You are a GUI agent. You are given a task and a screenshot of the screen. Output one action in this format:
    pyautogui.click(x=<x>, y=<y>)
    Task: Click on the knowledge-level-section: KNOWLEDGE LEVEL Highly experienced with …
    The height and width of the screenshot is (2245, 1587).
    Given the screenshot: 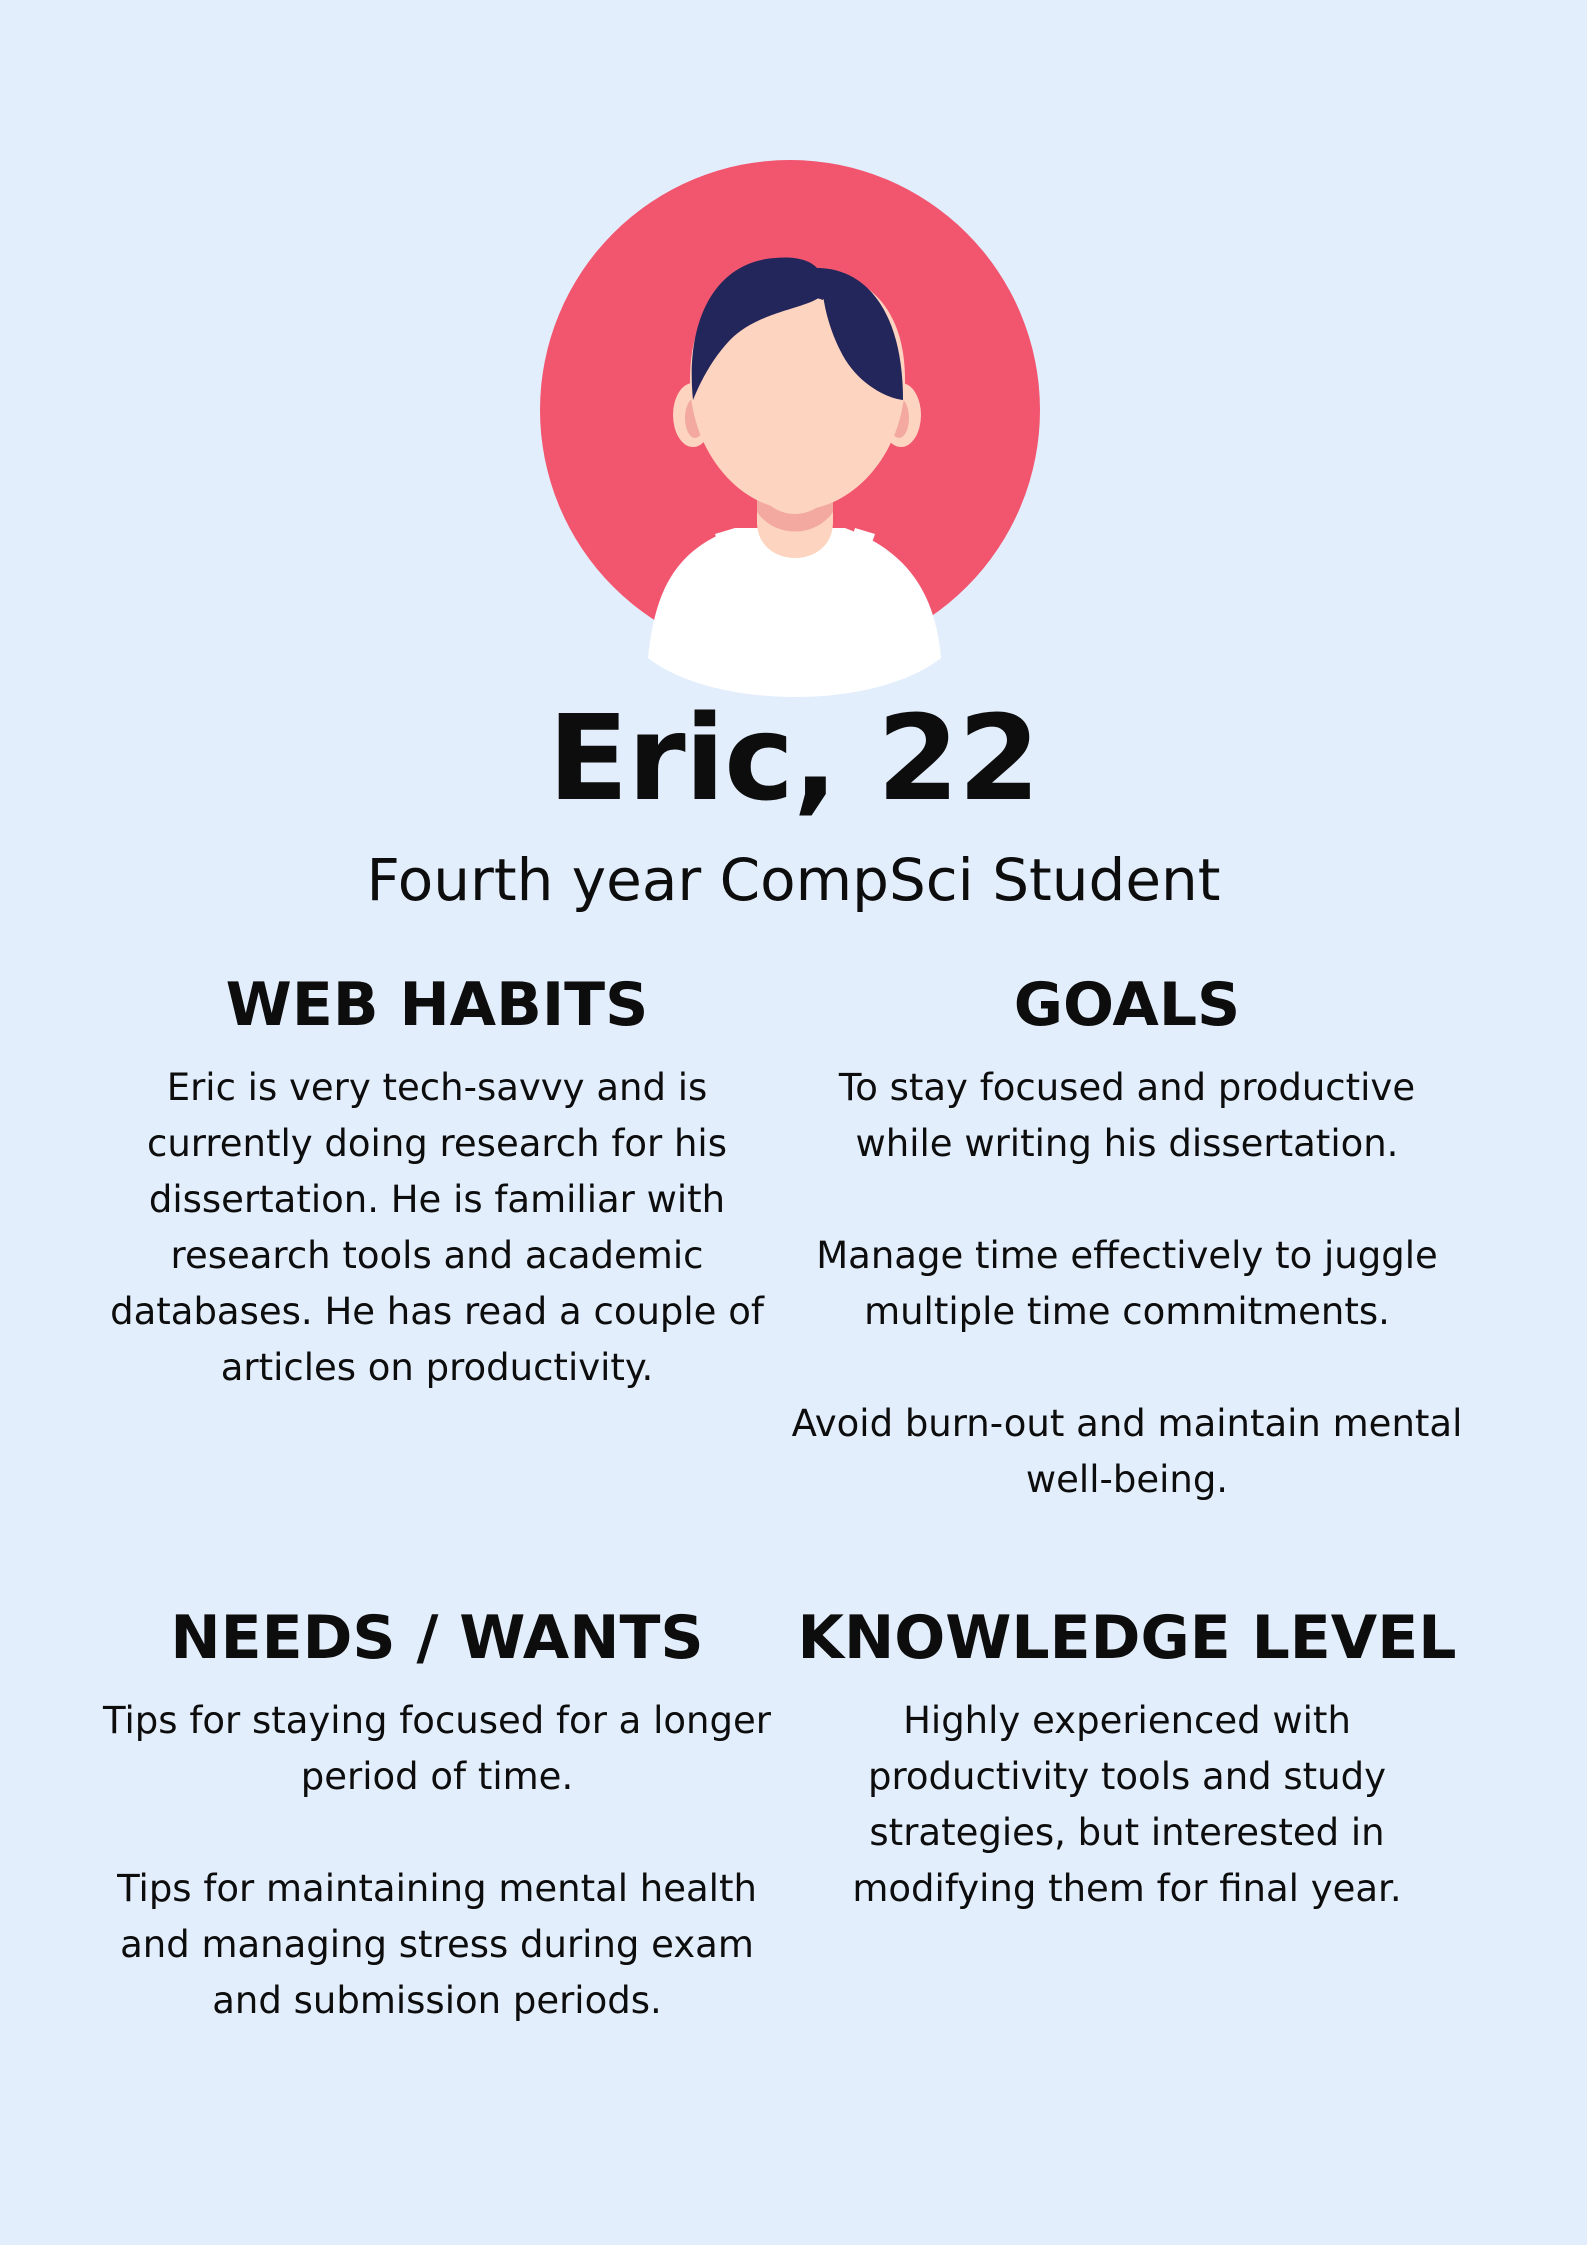 What is the action you would take?
    pyautogui.click(x=1127, y=1756)
    